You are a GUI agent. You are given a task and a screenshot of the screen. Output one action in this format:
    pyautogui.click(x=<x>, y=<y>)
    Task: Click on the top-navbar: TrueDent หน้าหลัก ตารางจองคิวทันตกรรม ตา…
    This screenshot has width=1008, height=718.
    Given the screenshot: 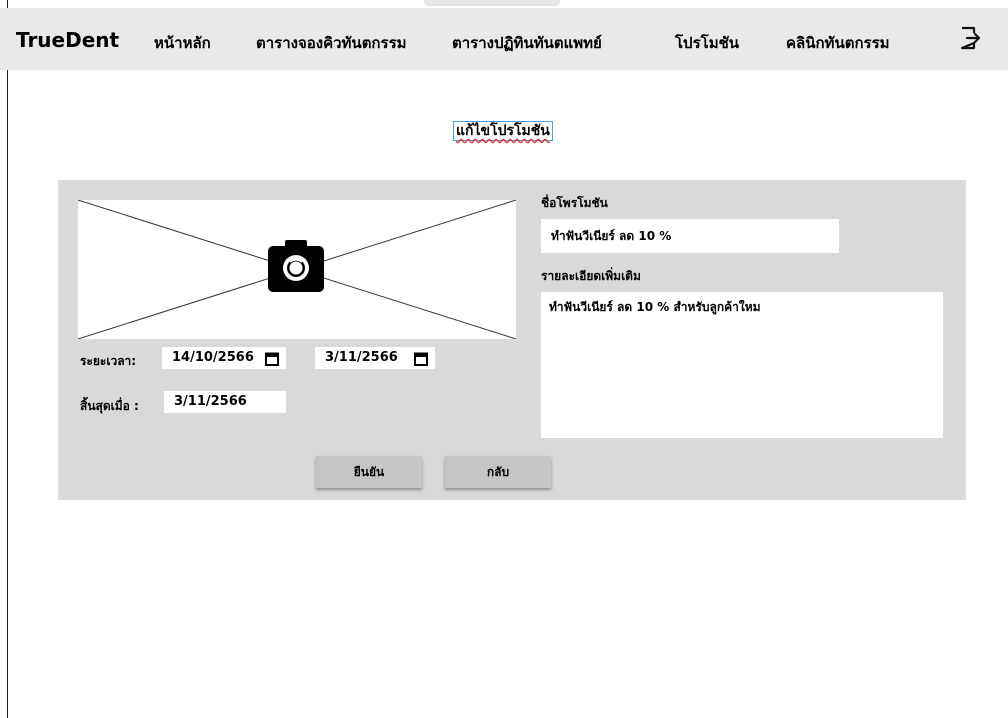 What is the action you would take?
    pyautogui.click(x=504, y=39)
    